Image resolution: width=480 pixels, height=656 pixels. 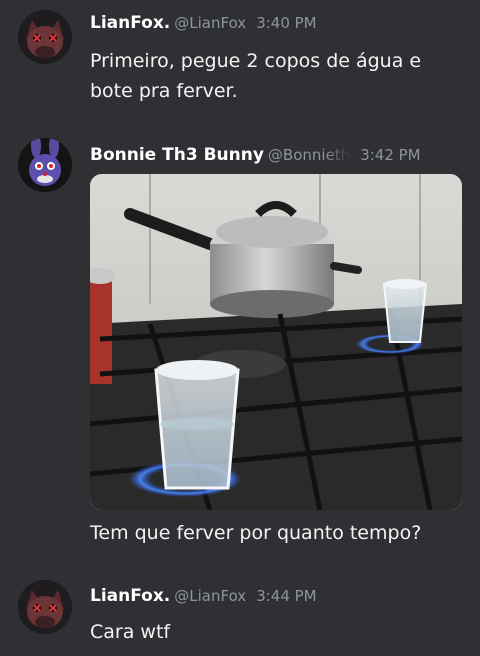 I want to click on tweet-2-header: Bonnie Th3 Bunny @Bonnieth 3:42 PM, so click(x=278, y=155).